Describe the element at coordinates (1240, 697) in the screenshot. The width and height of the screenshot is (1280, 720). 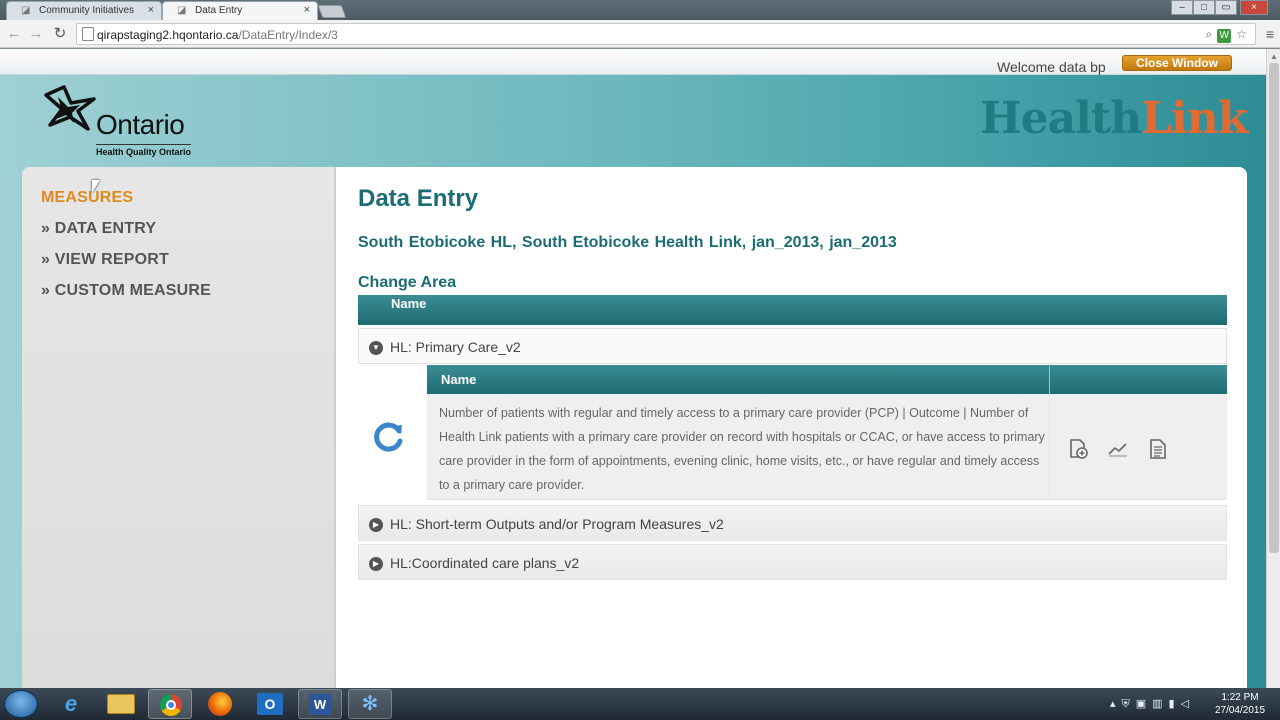
I see `clock-time: 1:22 PM` at that location.